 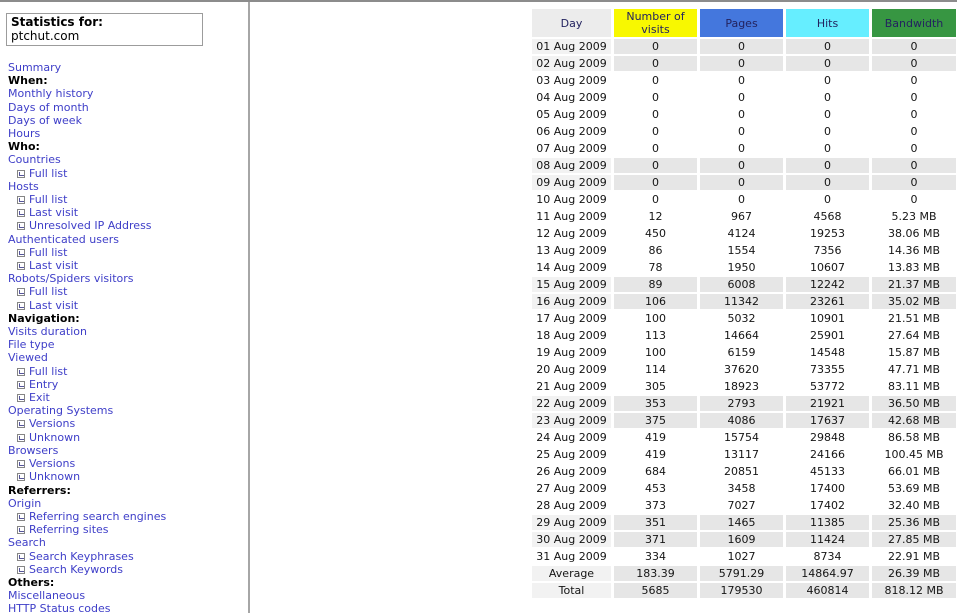 I want to click on sidebar-item: Countries, so click(x=128, y=159).